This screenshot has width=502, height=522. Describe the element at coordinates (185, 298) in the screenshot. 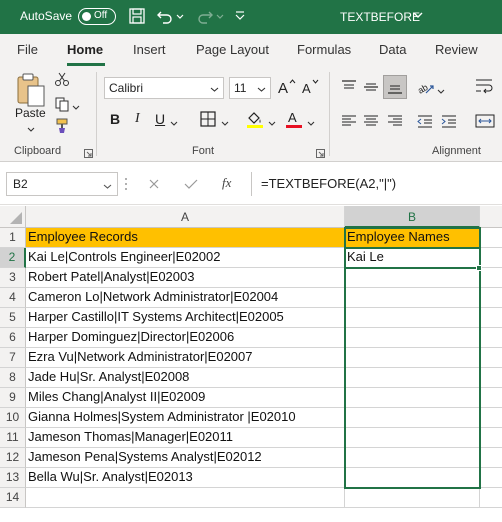

I see `cell-a4: Cameron Lo|Network Administrator|E02004` at that location.